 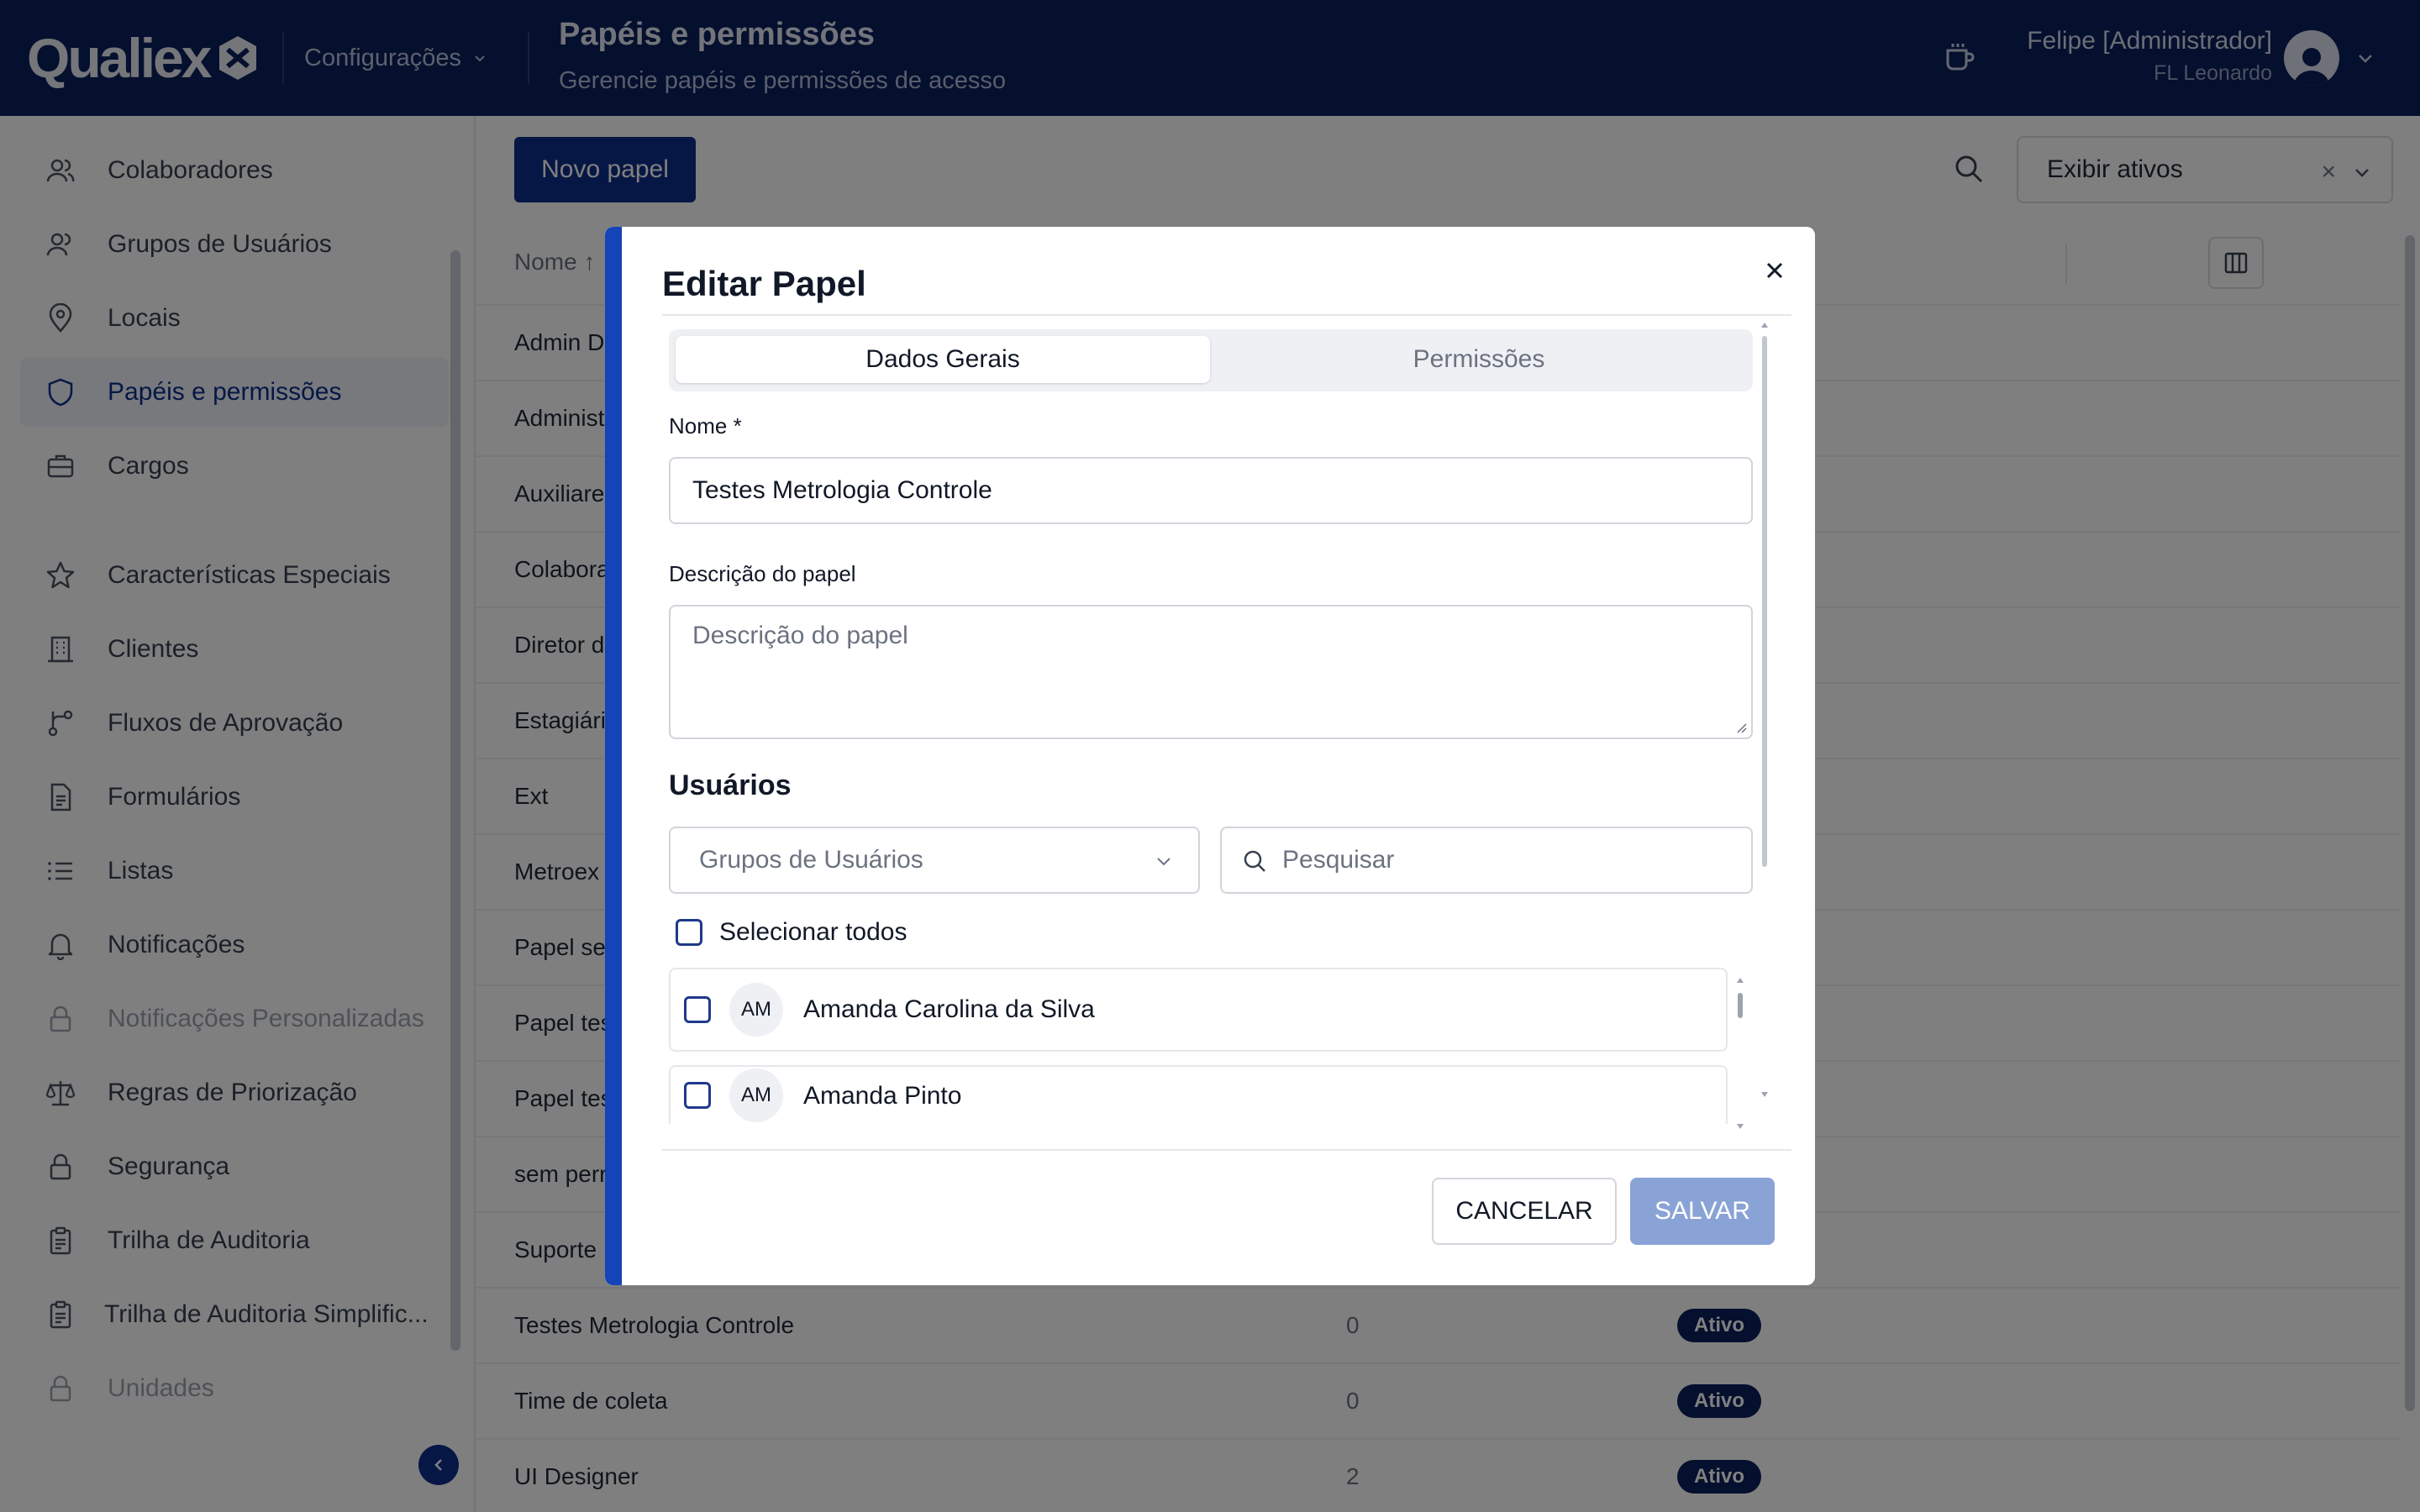 I want to click on description-textarea: Descrição do papel, so click(x=1211, y=672).